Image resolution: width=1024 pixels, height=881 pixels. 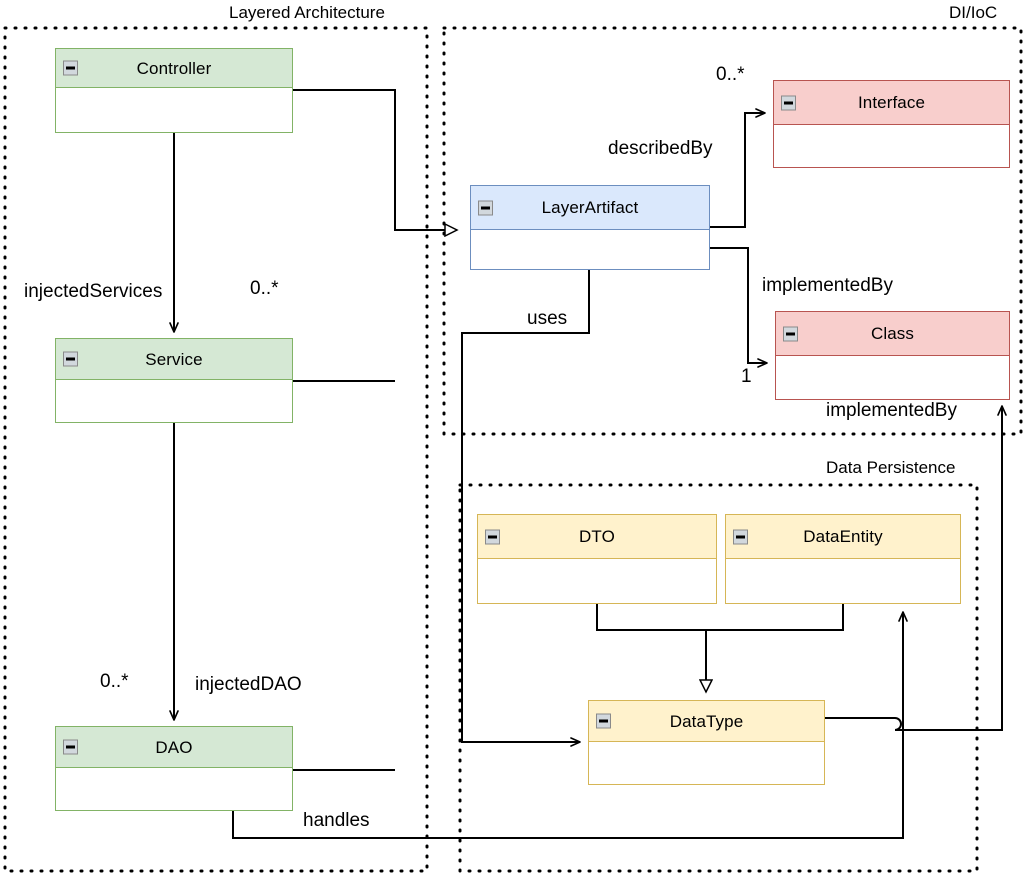 What do you see at coordinates (730, 74) in the screenshot?
I see `multiplicity-layerartifact-interface: 0..*` at bounding box center [730, 74].